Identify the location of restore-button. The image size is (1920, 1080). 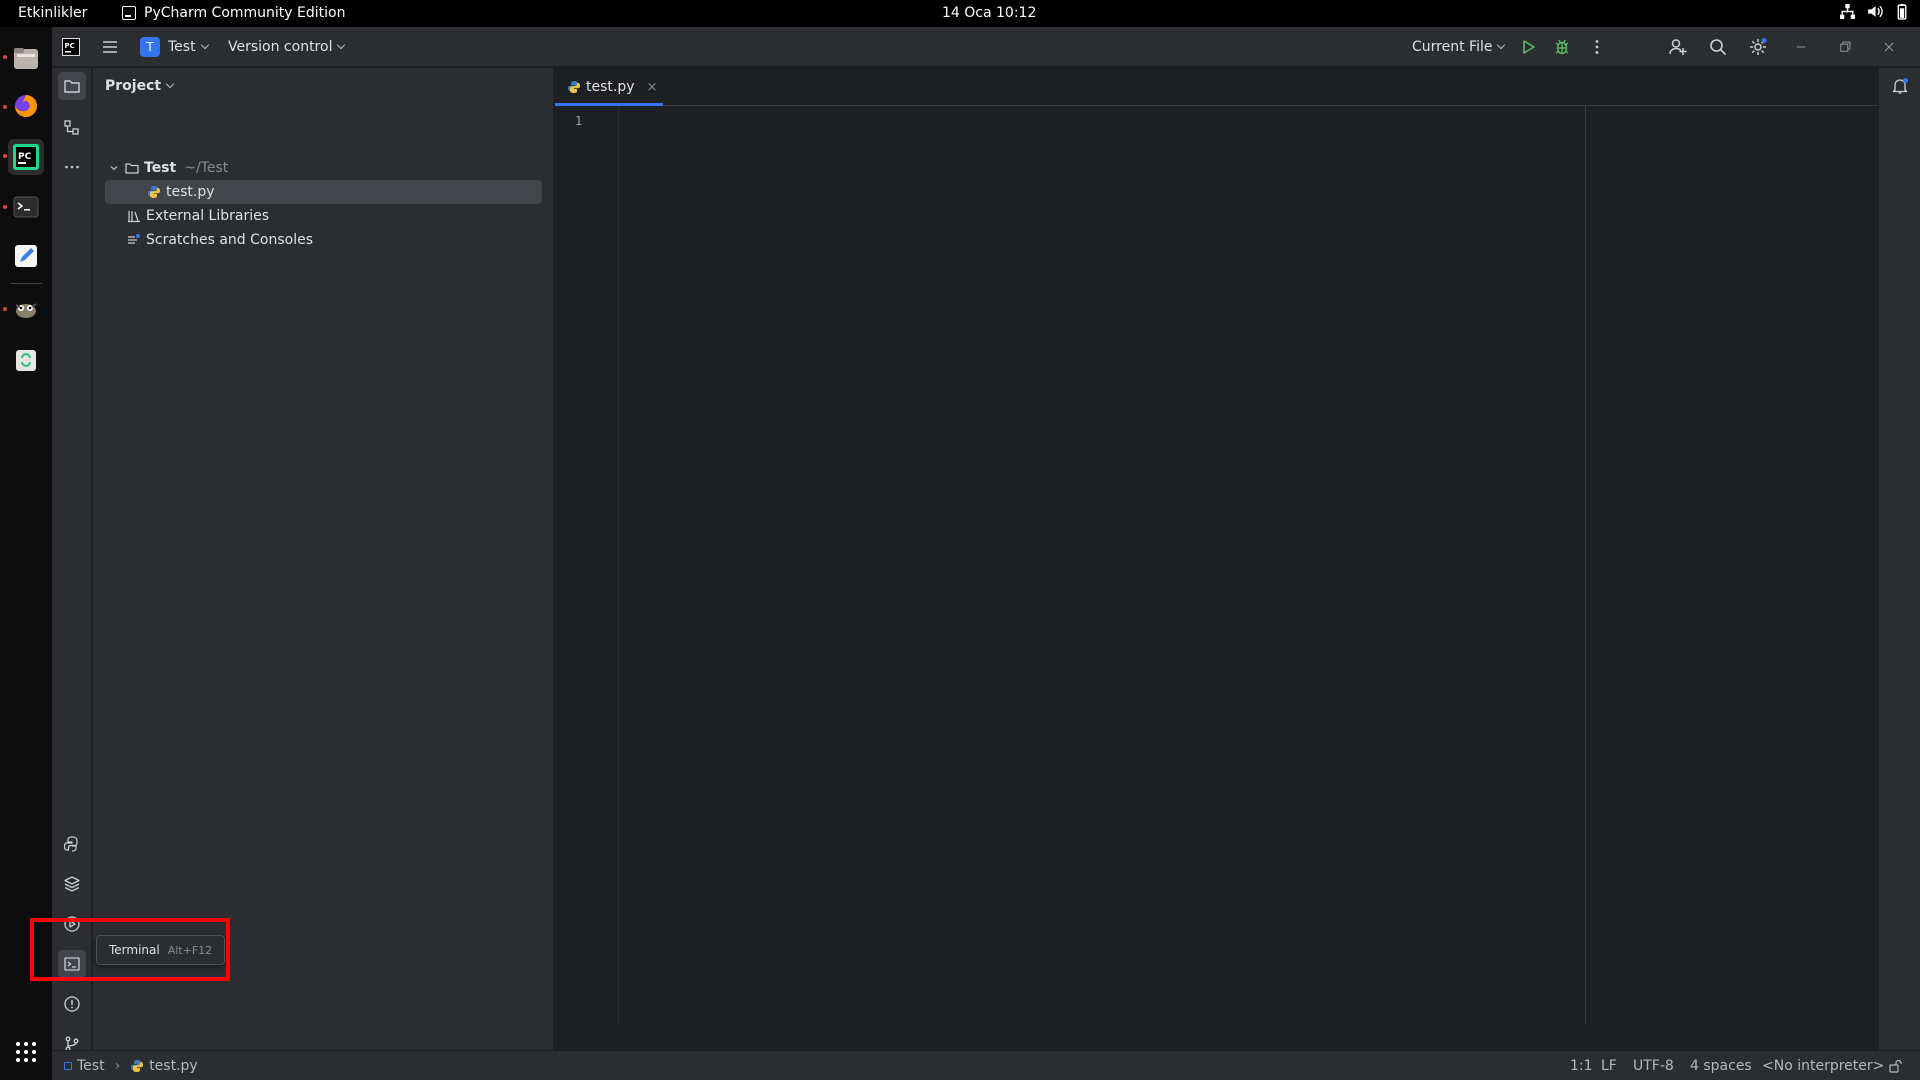
(1845, 47).